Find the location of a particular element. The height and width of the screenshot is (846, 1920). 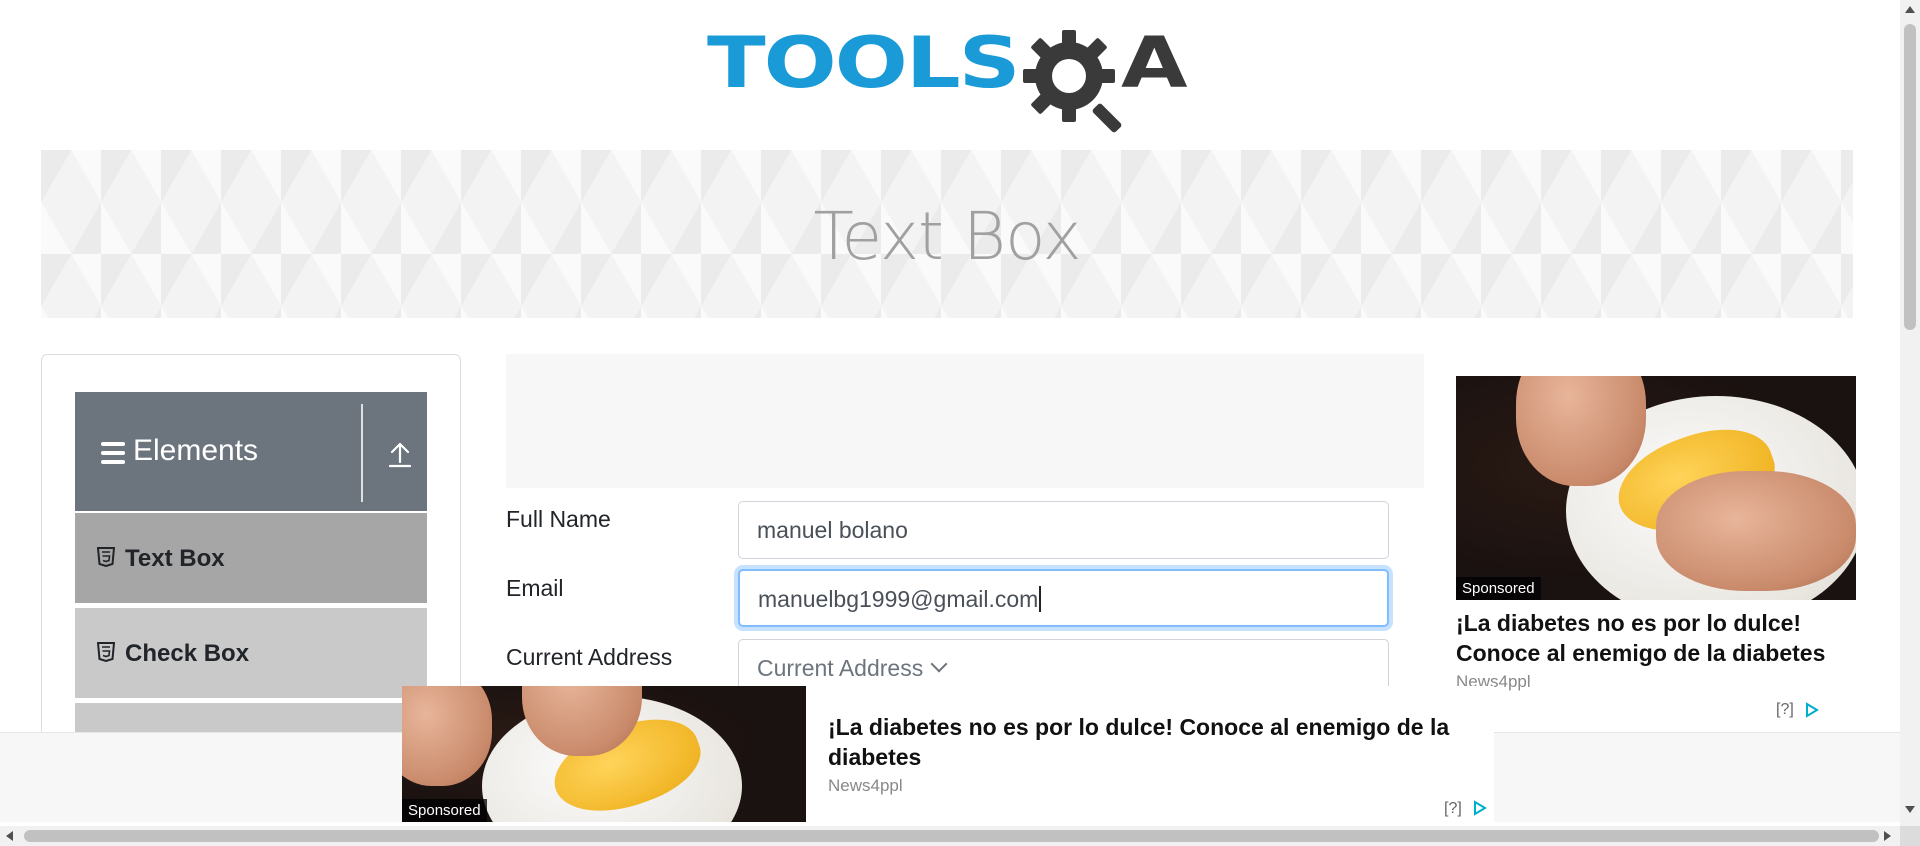

sidebar-item-text-box: Text Box is located at coordinates (251, 557).